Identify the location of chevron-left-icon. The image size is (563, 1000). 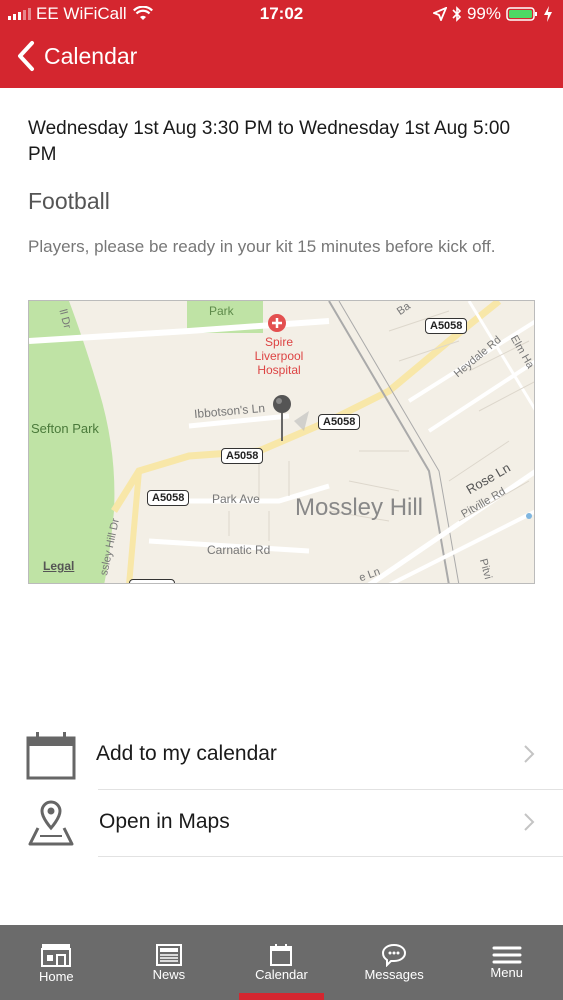
(26, 56).